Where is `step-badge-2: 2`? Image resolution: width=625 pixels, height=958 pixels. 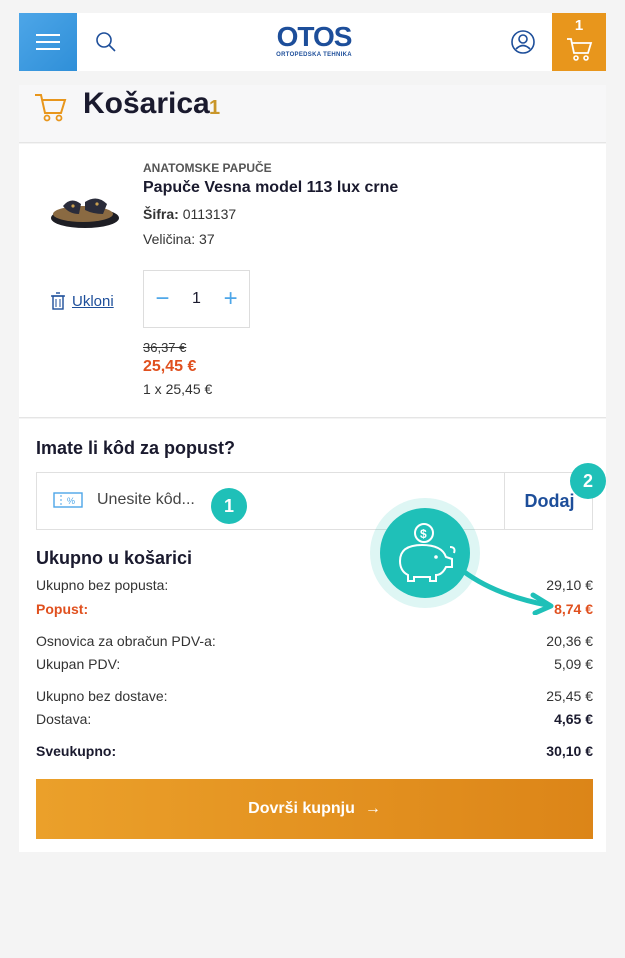
step-badge-2: 2 is located at coordinates (588, 481).